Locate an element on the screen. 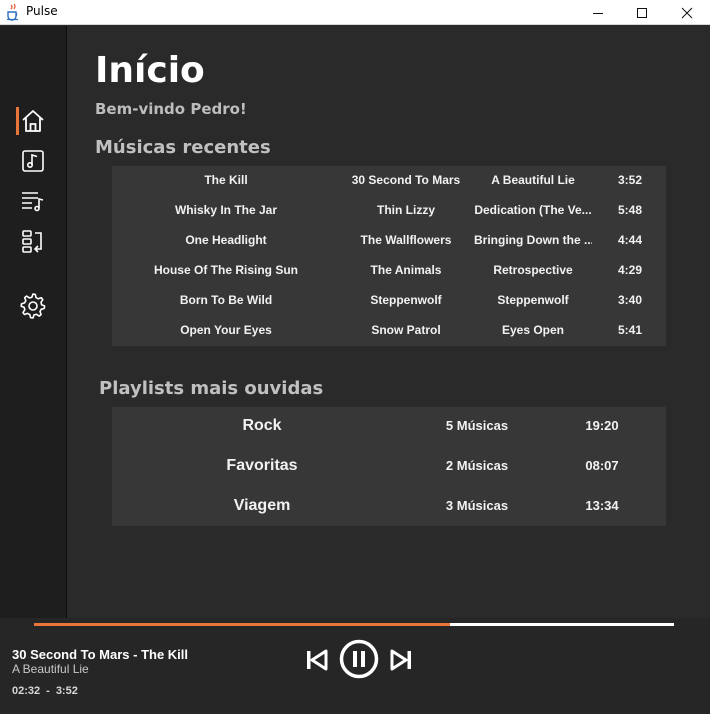  progress-bar is located at coordinates (354, 624).